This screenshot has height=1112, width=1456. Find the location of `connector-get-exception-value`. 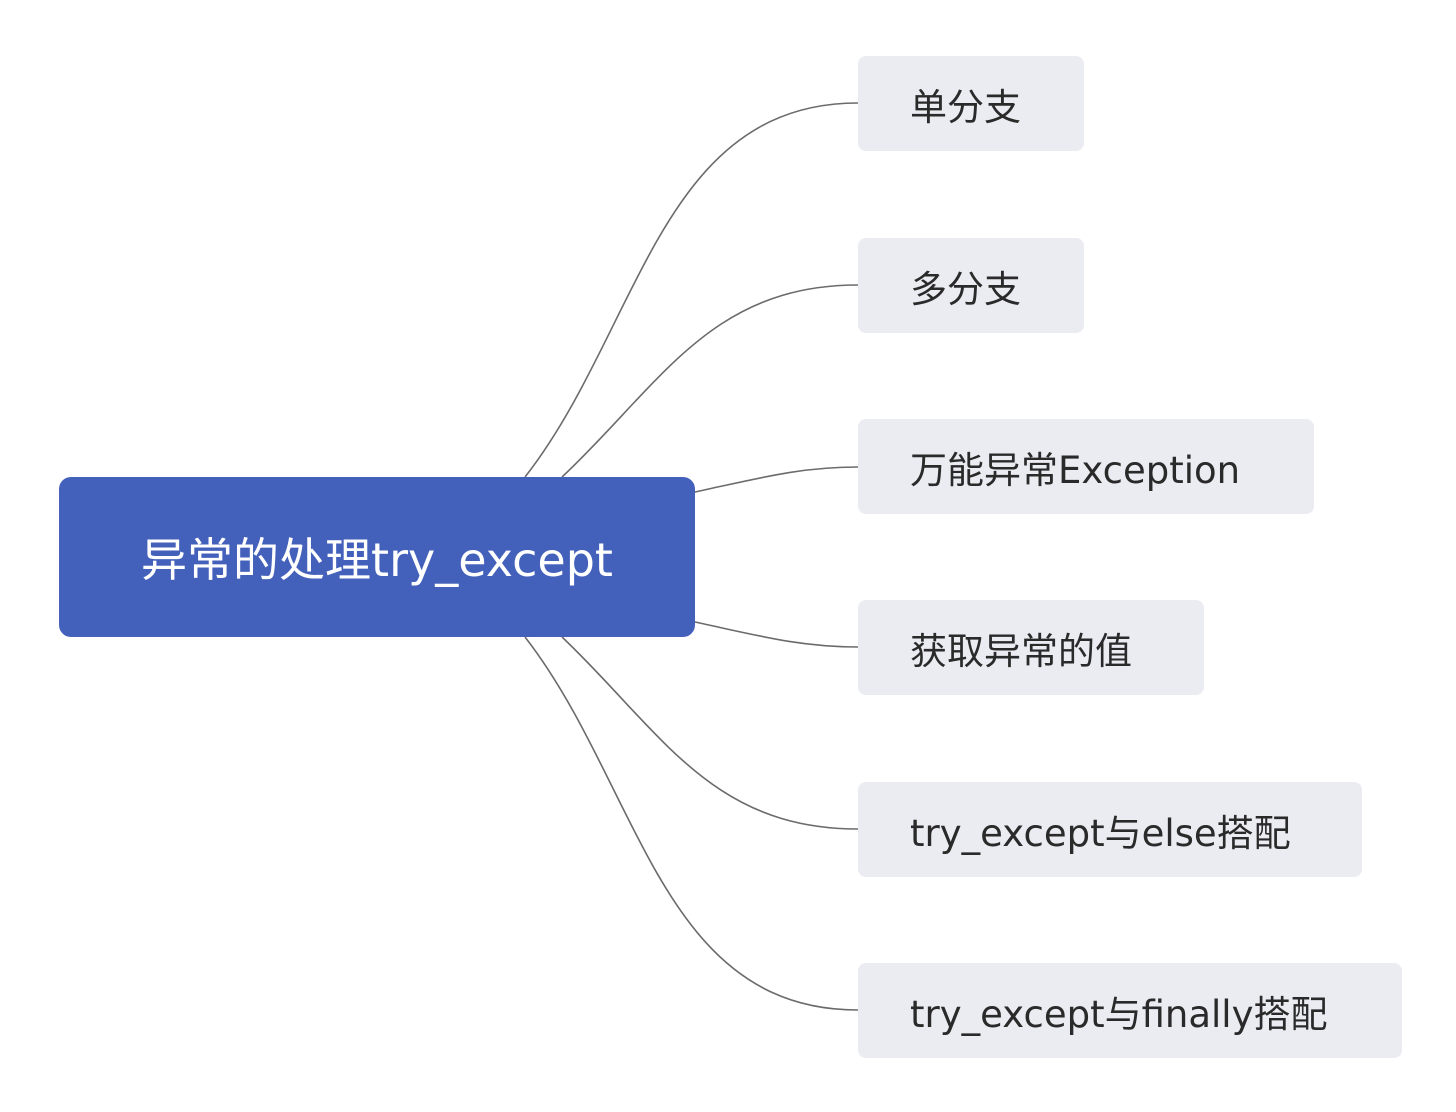

connector-get-exception-value is located at coordinates (776, 634).